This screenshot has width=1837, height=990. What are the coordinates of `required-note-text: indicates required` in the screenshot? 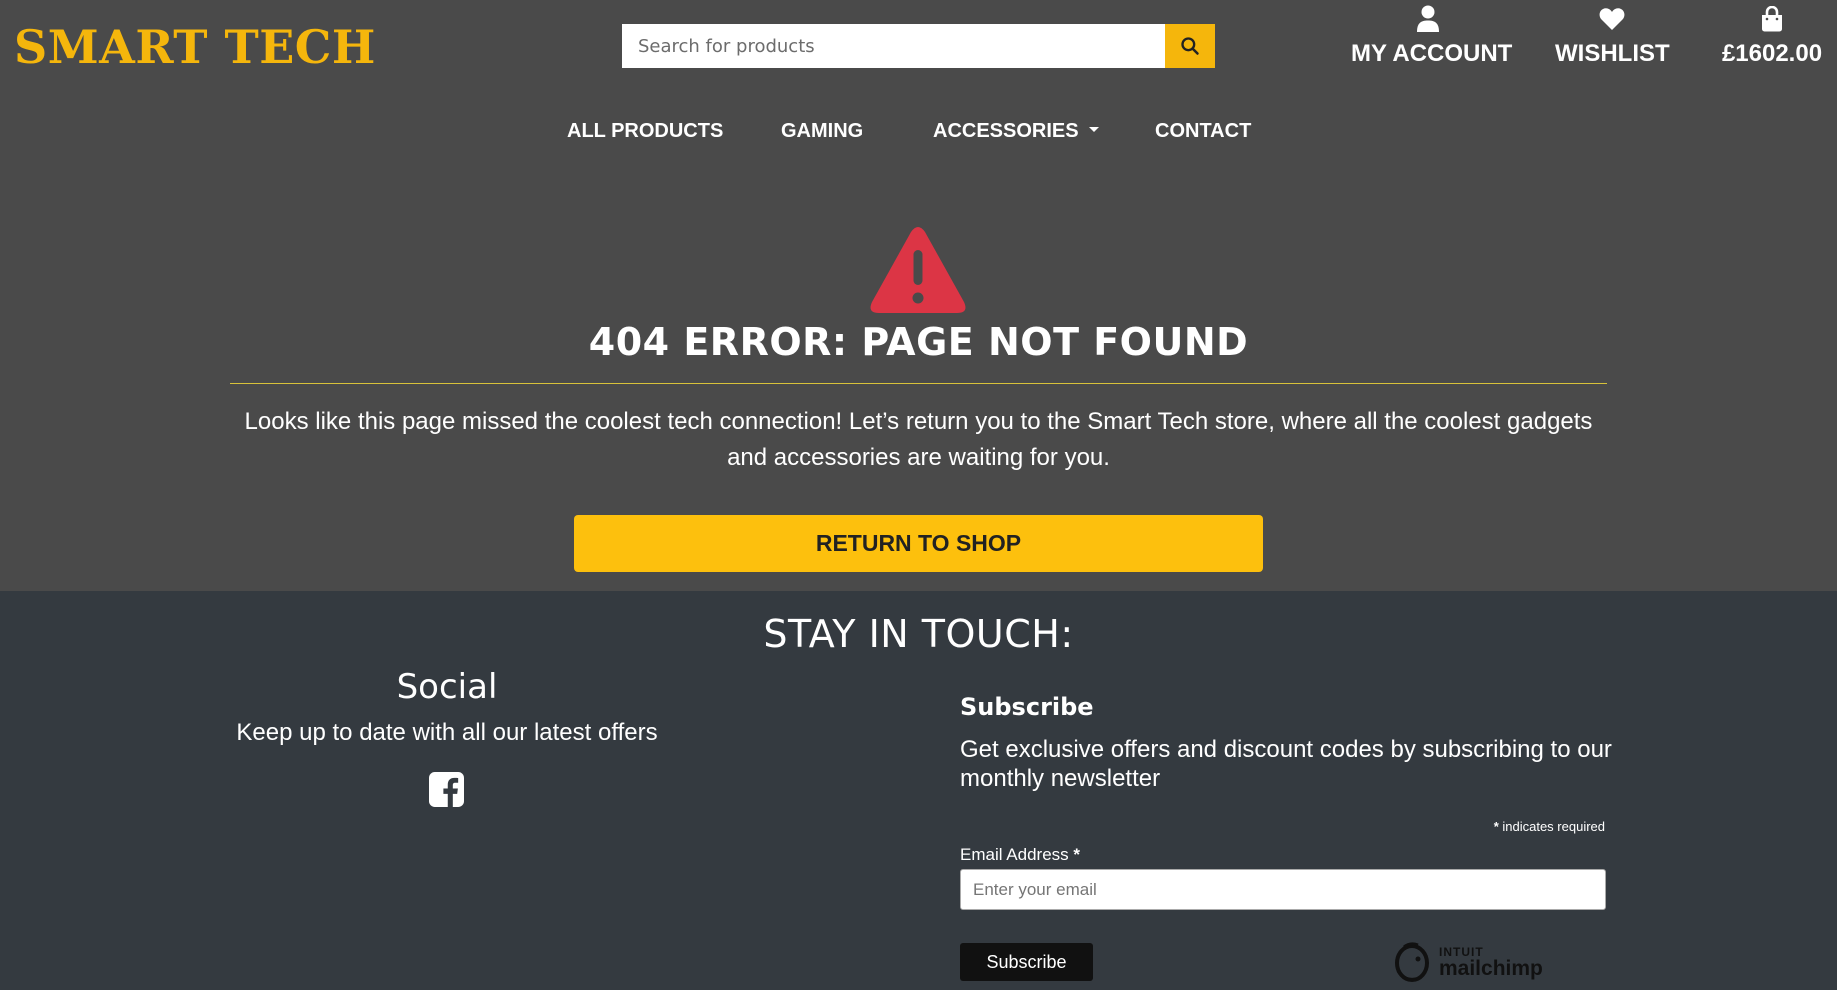 It's located at (1553, 826).